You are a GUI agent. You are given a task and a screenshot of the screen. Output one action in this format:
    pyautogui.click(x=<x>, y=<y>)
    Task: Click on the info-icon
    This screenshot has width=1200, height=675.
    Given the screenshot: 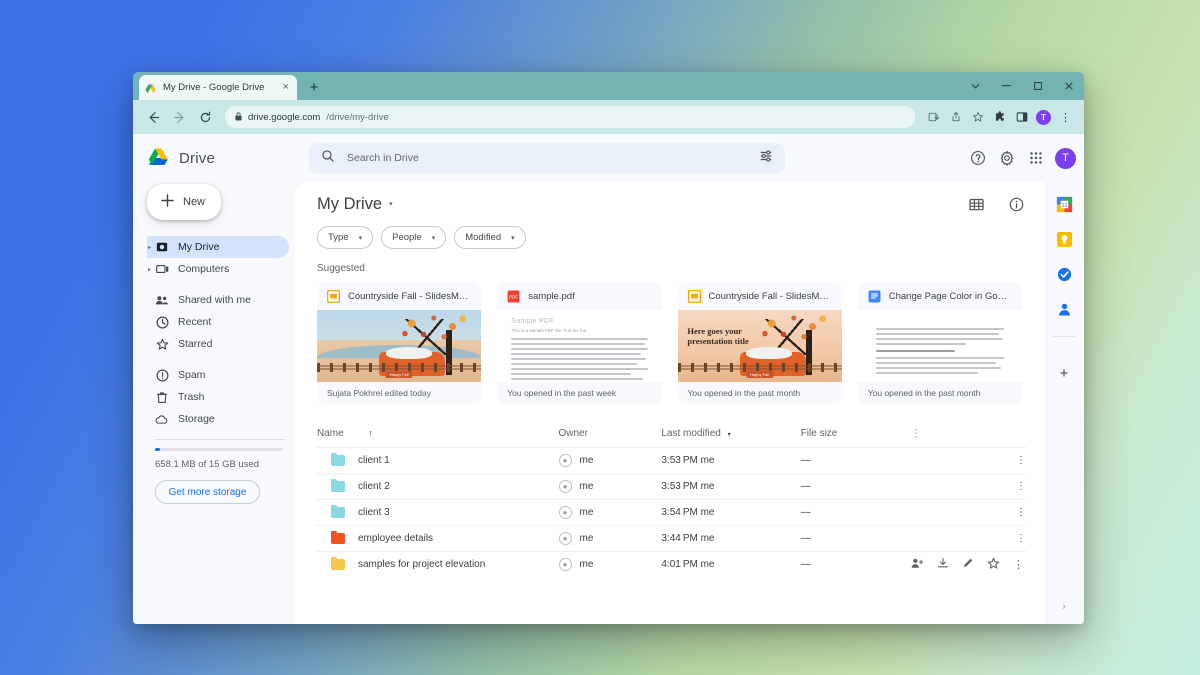 What is the action you would take?
    pyautogui.click(x=1016, y=204)
    